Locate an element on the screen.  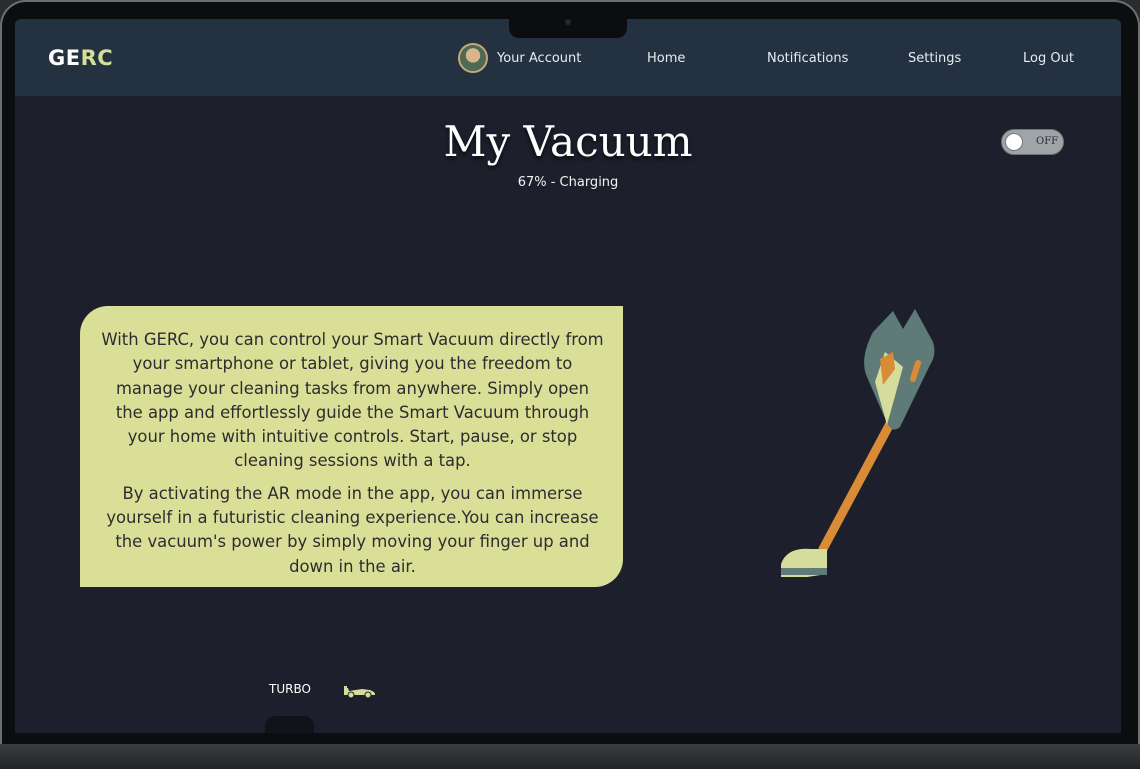
toggle-knob is located at coordinates (1014, 142).